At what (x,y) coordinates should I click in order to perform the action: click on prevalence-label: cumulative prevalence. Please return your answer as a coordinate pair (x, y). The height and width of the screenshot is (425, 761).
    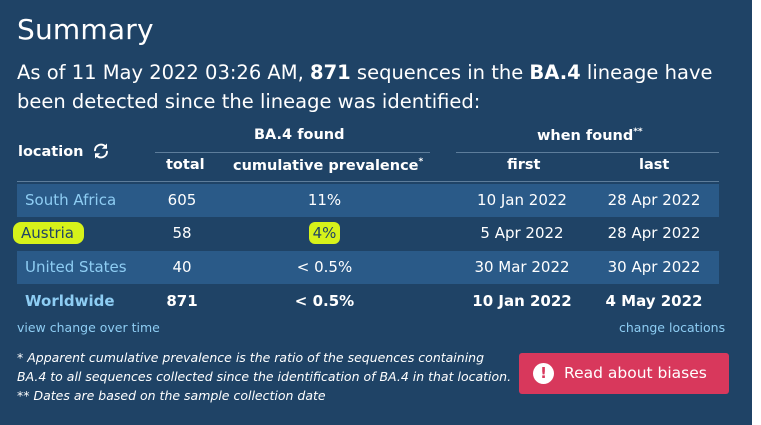
    Looking at the image, I should click on (326, 165).